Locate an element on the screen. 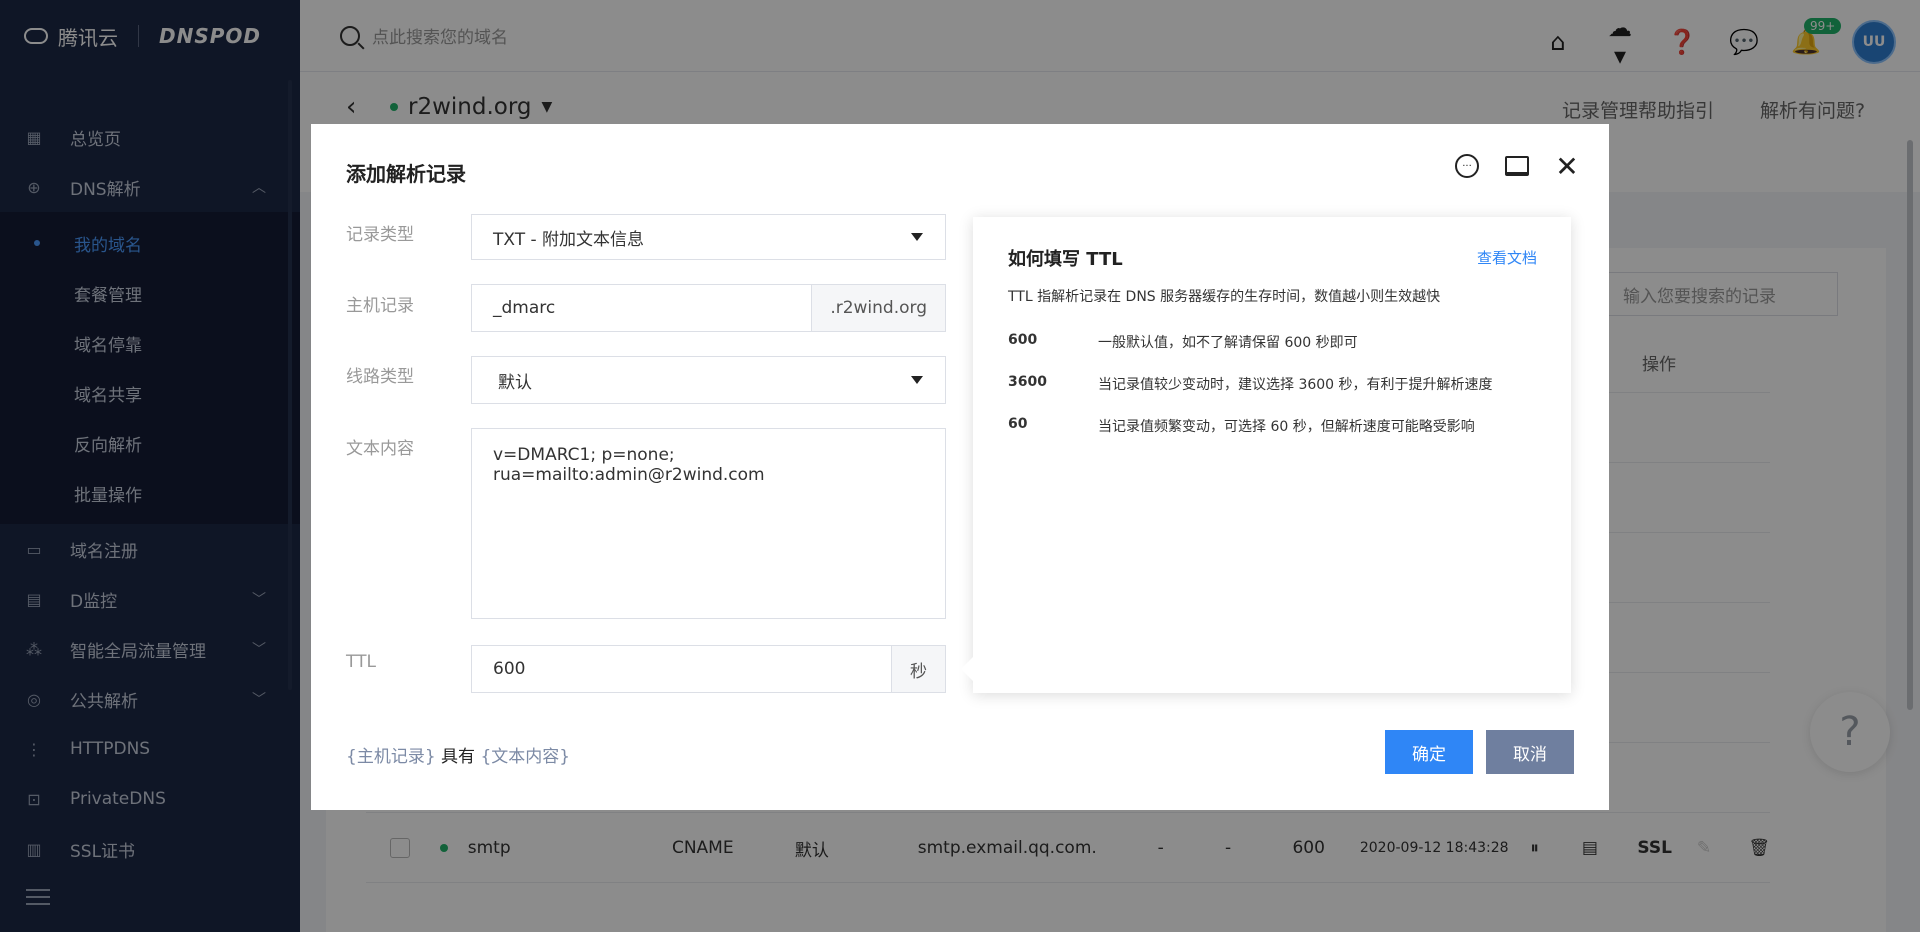 The width and height of the screenshot is (1920, 932). summary-content: {文本内容} is located at coordinates (525, 757).